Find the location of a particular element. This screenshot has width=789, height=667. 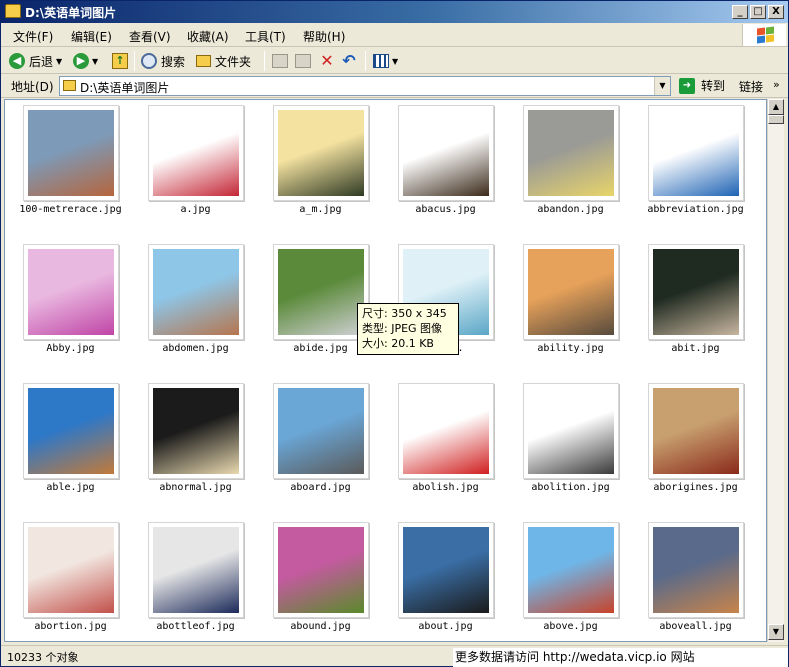

file-item: abbreviation.jpg is located at coordinates (695, 165).